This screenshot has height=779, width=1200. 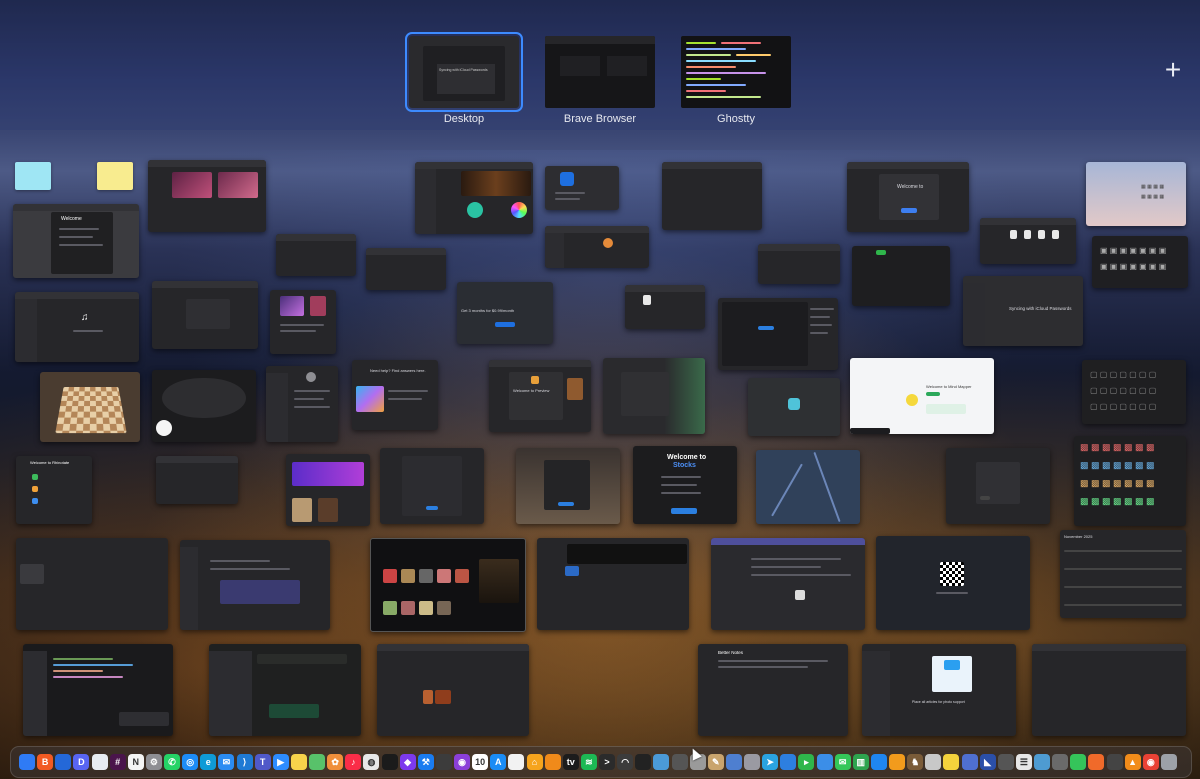 I want to click on window-app-promo, so click(x=328, y=490).